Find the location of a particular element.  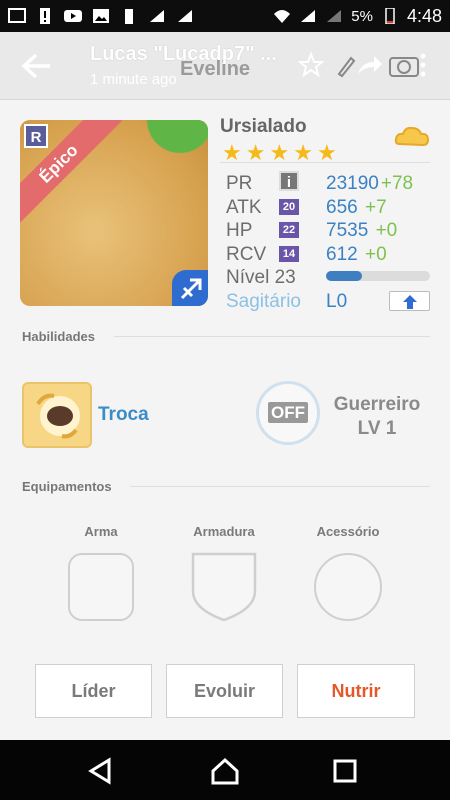

stat-value: 7535 is located at coordinates (347, 230).